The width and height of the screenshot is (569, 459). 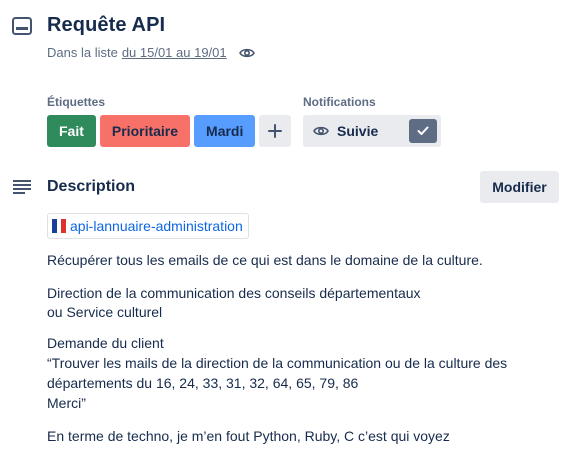 I want to click on check-icon, so click(x=423, y=130).